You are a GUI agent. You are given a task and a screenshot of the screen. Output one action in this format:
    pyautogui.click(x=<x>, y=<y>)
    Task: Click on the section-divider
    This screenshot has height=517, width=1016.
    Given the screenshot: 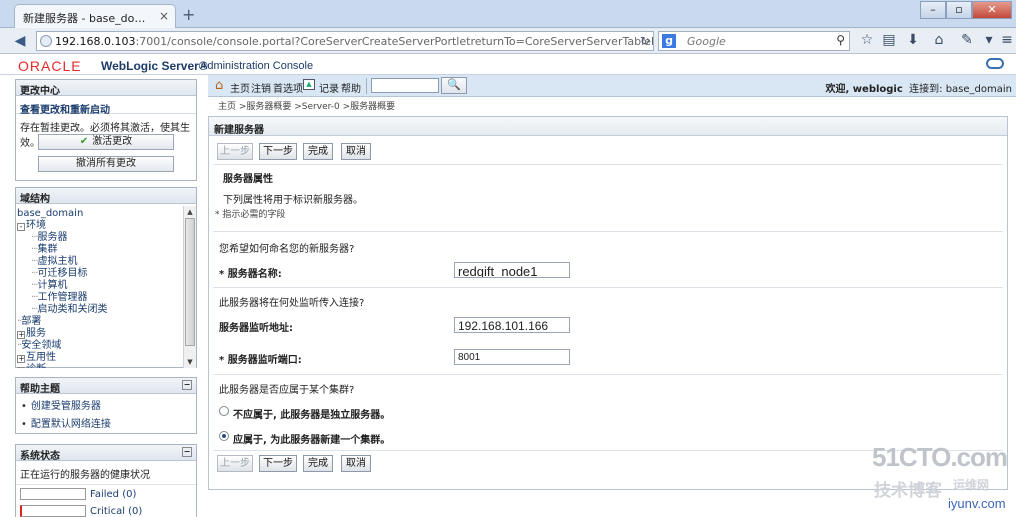 What is the action you would take?
    pyautogui.click(x=608, y=287)
    